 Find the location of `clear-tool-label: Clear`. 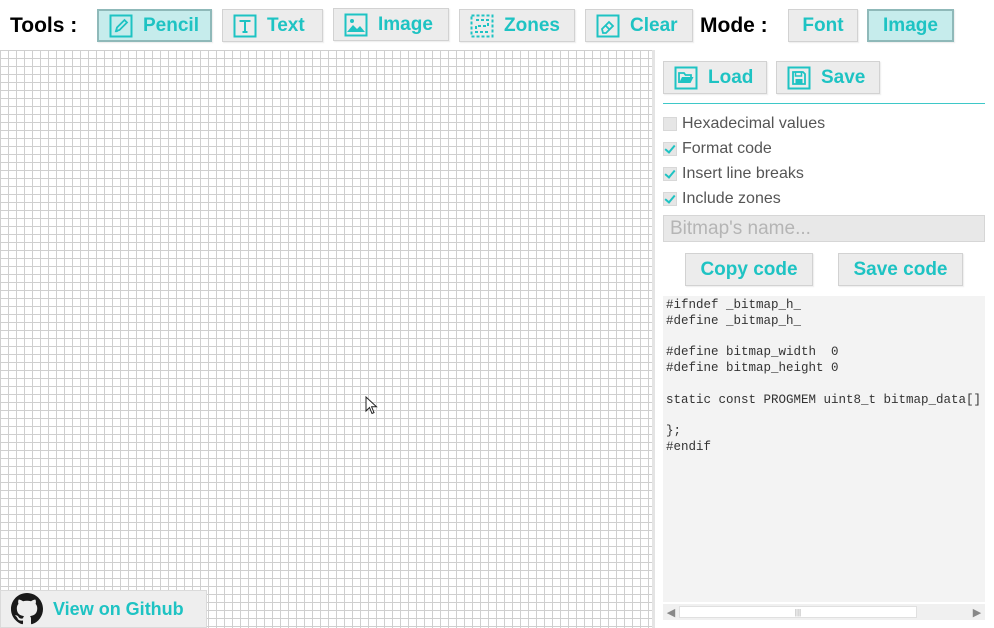

clear-tool-label: Clear is located at coordinates (654, 25).